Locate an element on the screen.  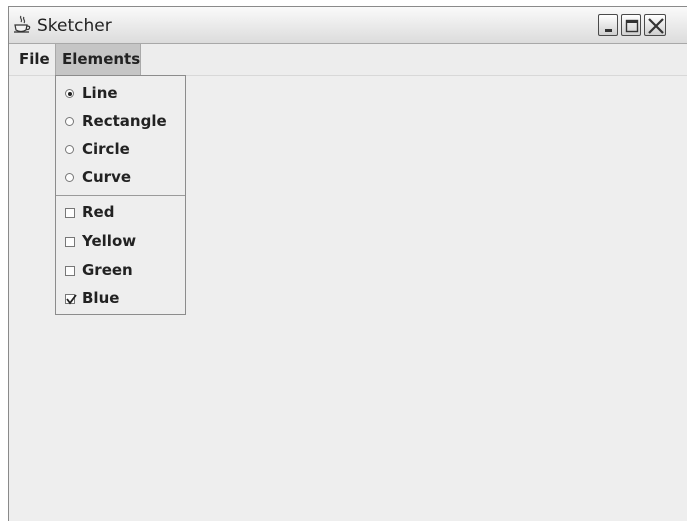
window-title: Sketcher is located at coordinates (74, 26).